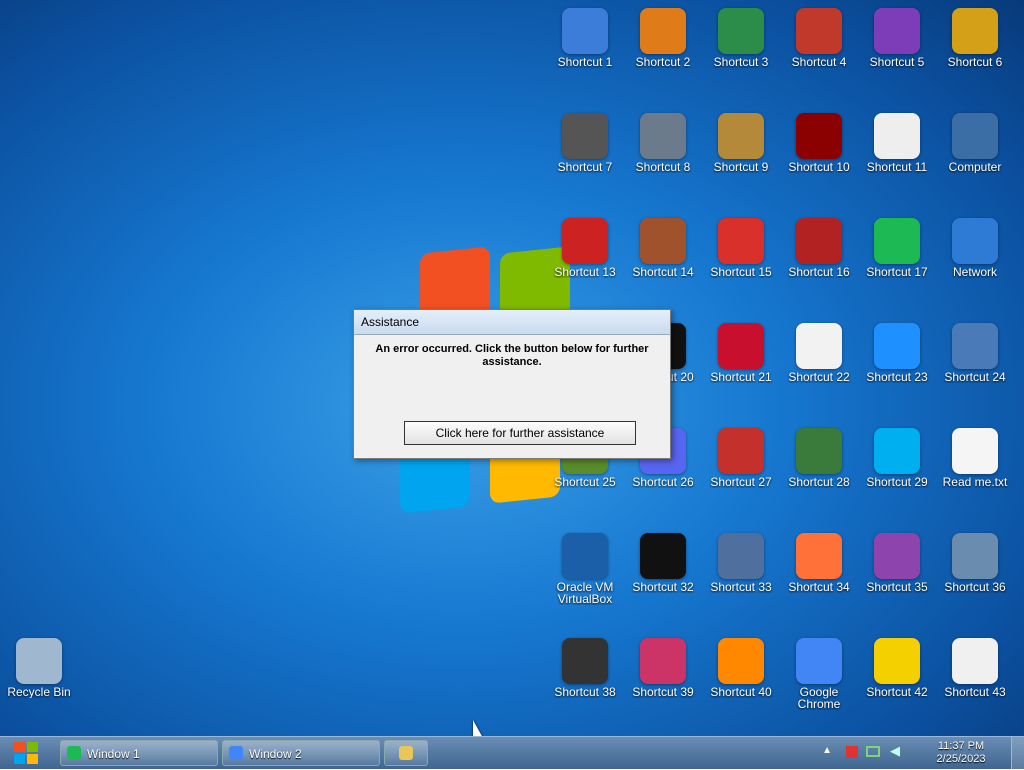  I want to click on desktop-icon: Computer, so click(975, 143).